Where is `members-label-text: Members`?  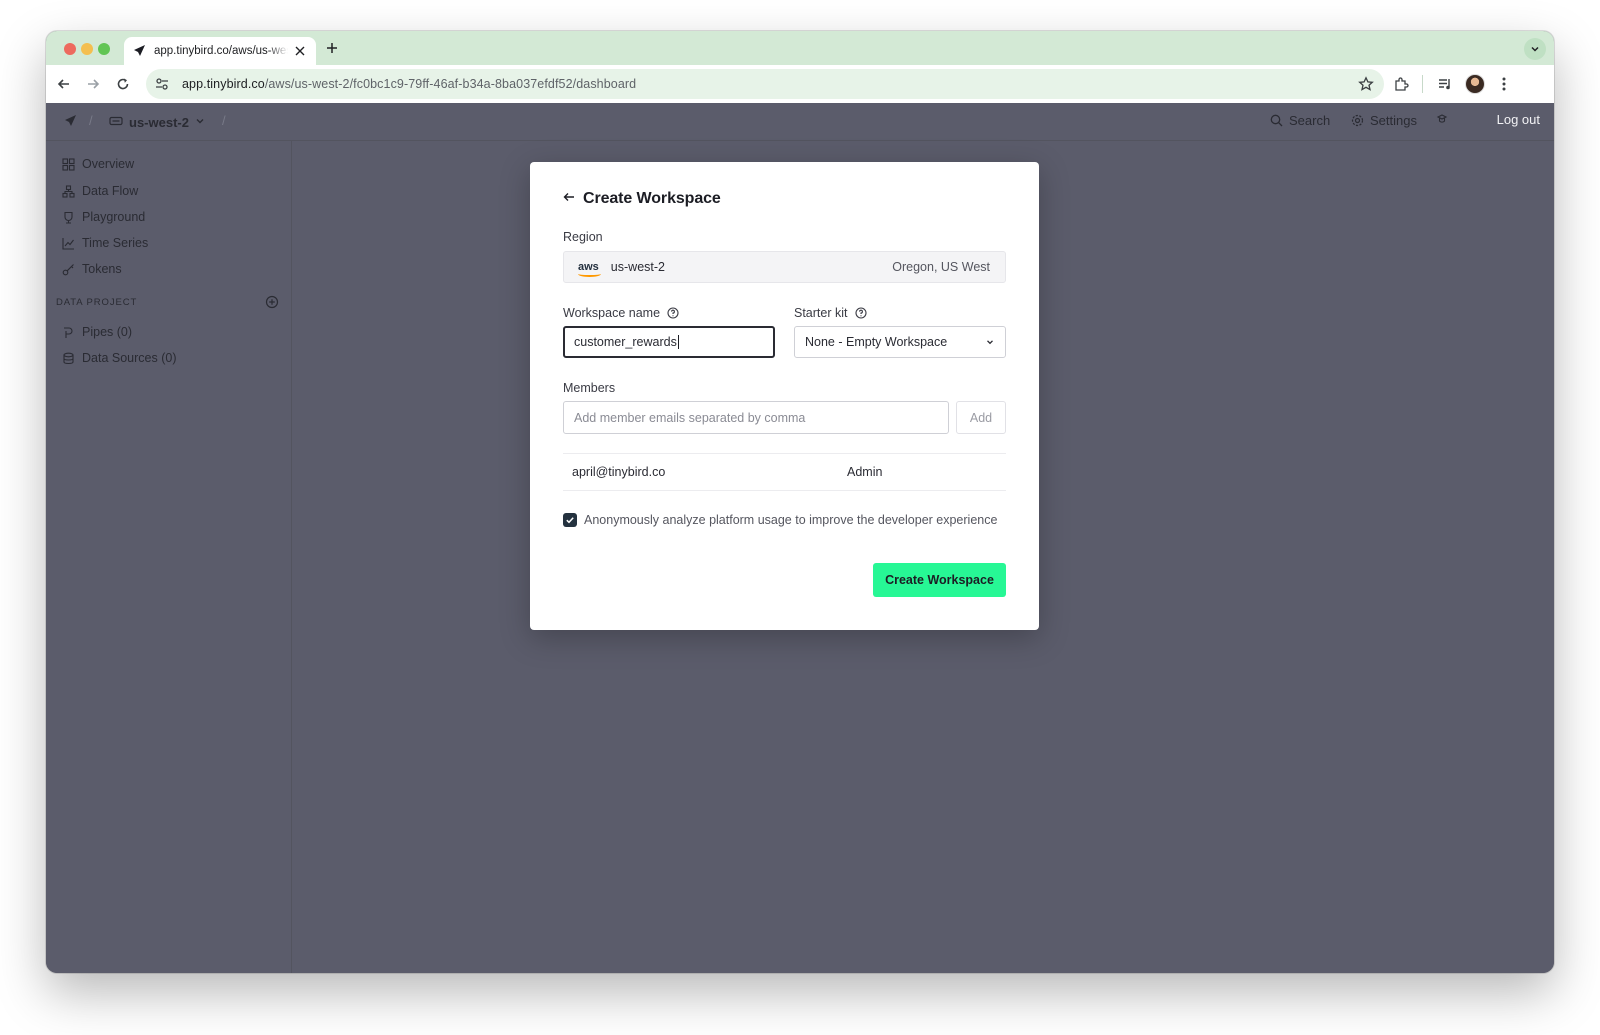
members-label-text: Members is located at coordinates (589, 388).